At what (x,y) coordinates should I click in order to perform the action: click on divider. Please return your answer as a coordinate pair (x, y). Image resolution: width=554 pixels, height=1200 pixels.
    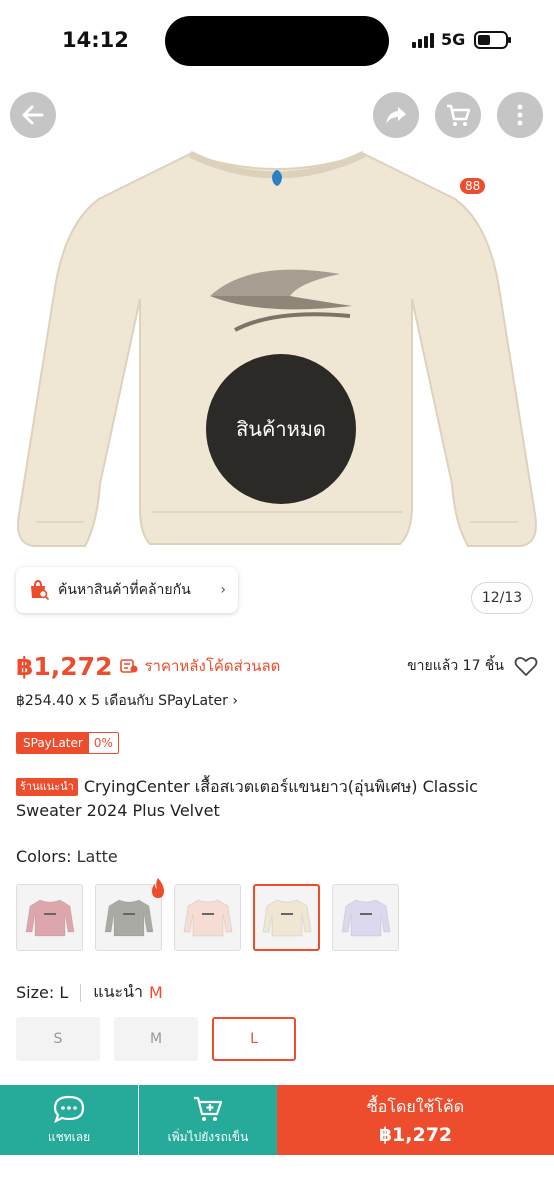
    Looking at the image, I should click on (81, 992).